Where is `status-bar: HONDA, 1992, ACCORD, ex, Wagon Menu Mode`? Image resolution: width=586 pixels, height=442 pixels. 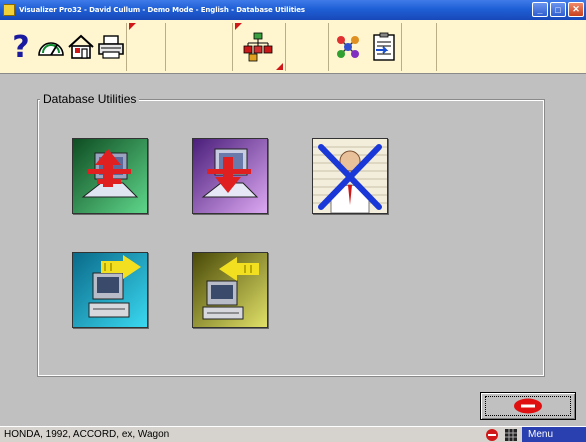 status-bar: HONDA, 1992, ACCORD, ex, Wagon Menu Mode is located at coordinates (293, 434).